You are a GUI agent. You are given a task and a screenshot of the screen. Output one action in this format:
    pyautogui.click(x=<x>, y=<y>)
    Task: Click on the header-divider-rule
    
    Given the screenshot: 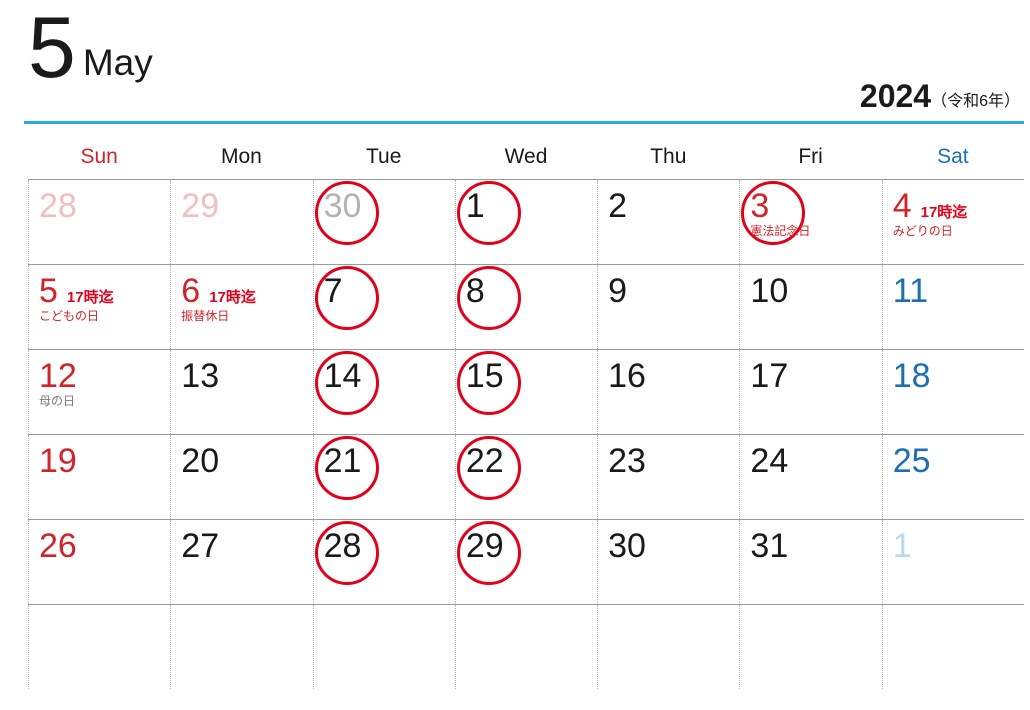 What is the action you would take?
    pyautogui.click(x=524, y=122)
    